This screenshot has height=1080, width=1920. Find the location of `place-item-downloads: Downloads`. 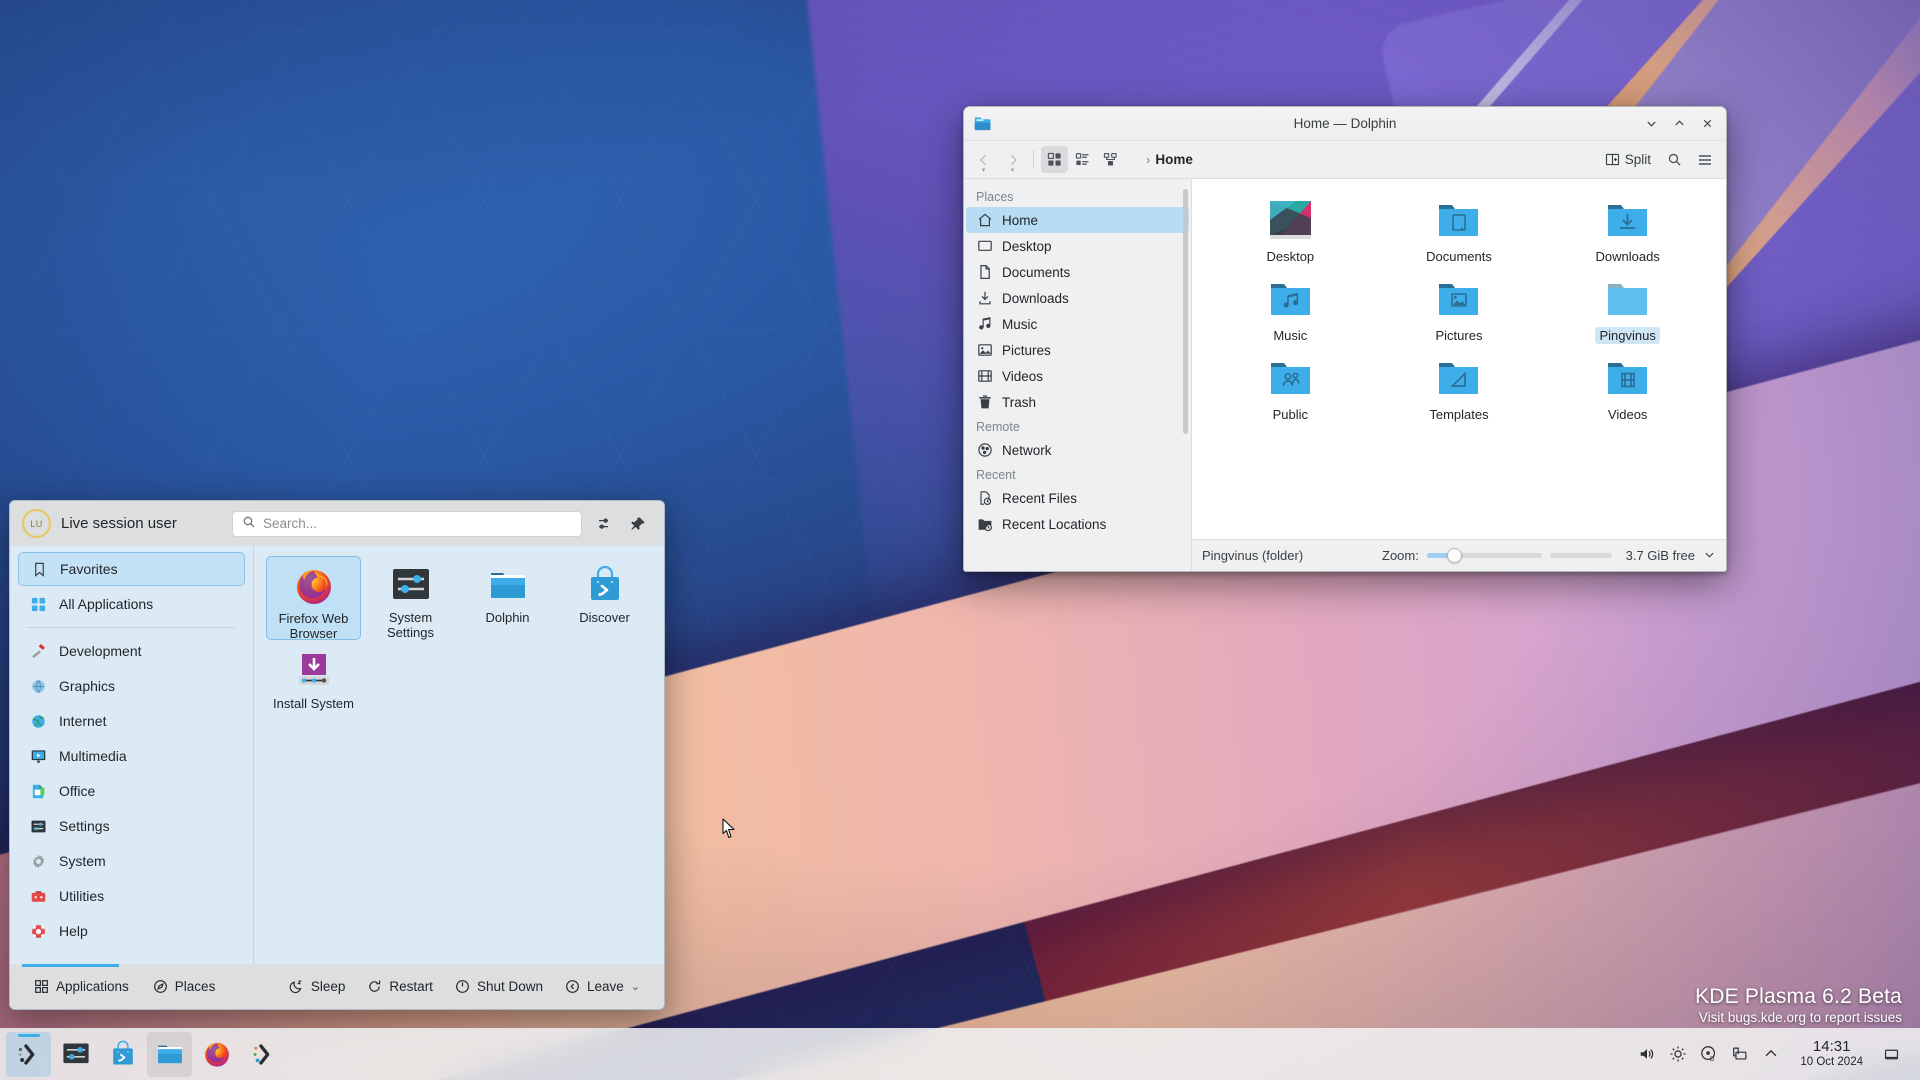

place-item-downloads: Downloads is located at coordinates (1077, 298).